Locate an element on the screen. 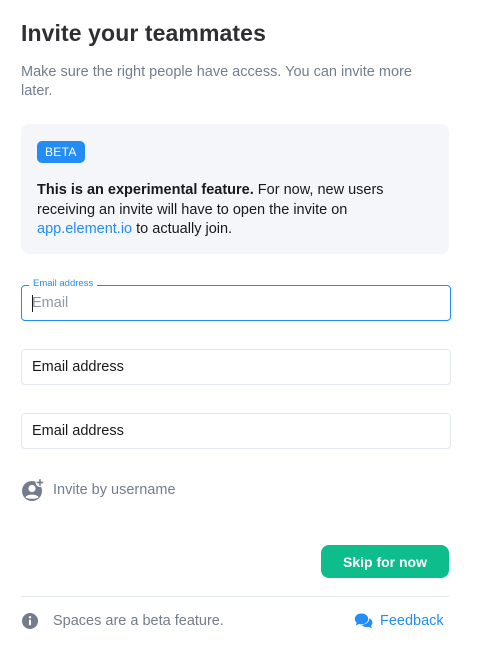 Image resolution: width=487 pixels, height=656 pixels. beta-badge: BETA is located at coordinates (61, 152).